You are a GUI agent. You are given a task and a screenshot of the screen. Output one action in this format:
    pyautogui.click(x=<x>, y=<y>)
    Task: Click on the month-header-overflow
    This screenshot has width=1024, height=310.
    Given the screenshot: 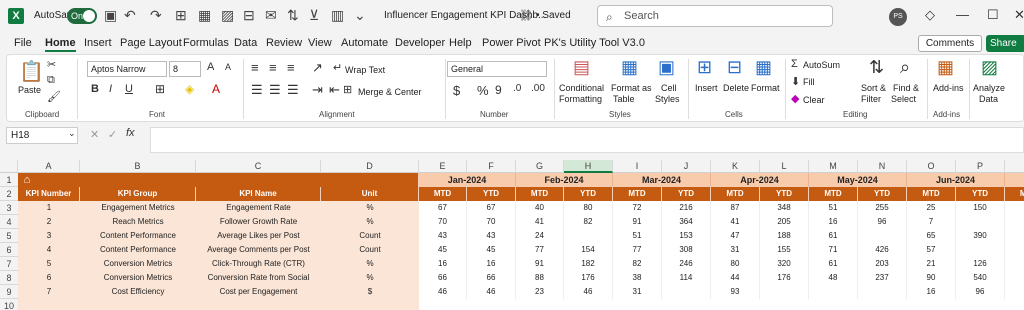 What is the action you would take?
    pyautogui.click(x=1014, y=180)
    